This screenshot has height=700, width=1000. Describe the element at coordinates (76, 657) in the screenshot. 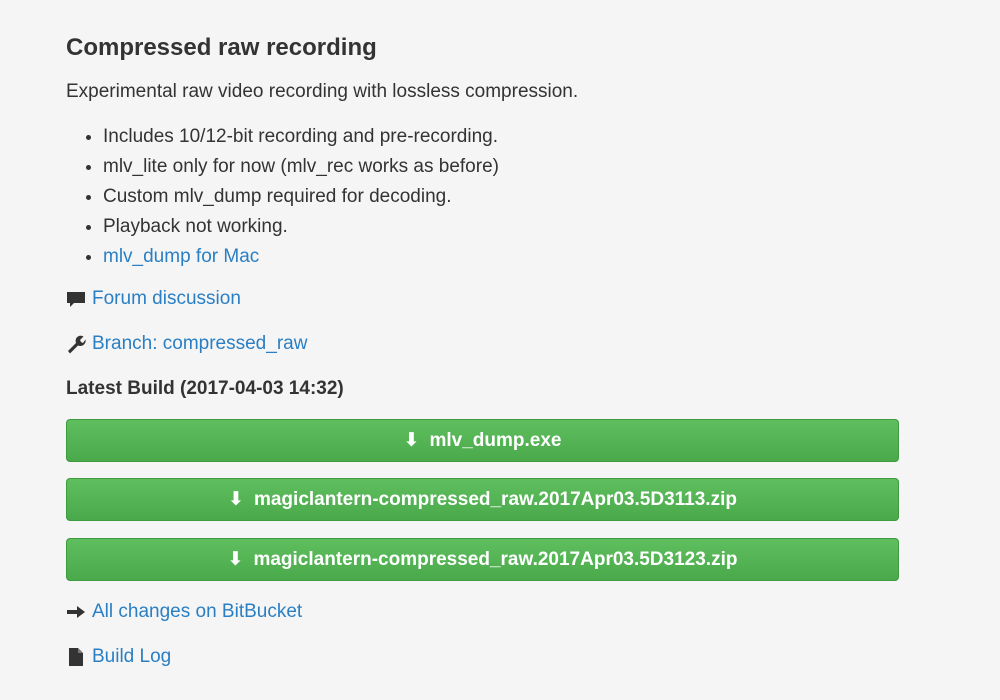

I see `file-icon` at that location.